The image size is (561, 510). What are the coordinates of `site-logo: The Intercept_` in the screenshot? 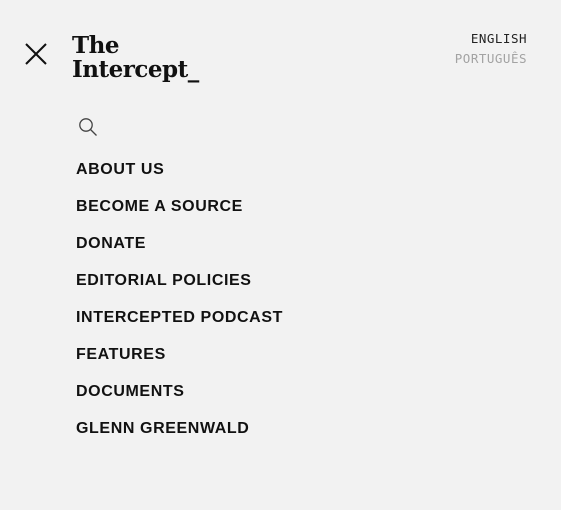 It's located at (135, 57).